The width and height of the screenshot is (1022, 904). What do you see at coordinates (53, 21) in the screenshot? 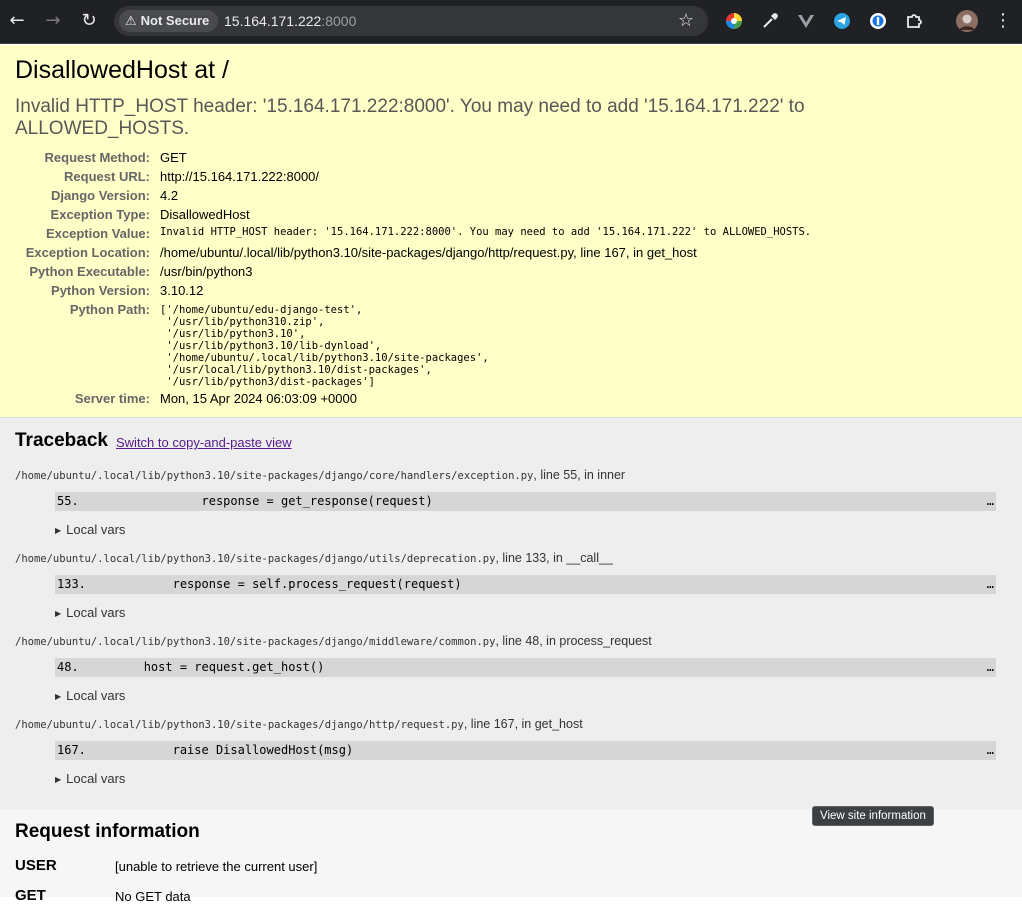
I see `forward-arrow-icon: →` at bounding box center [53, 21].